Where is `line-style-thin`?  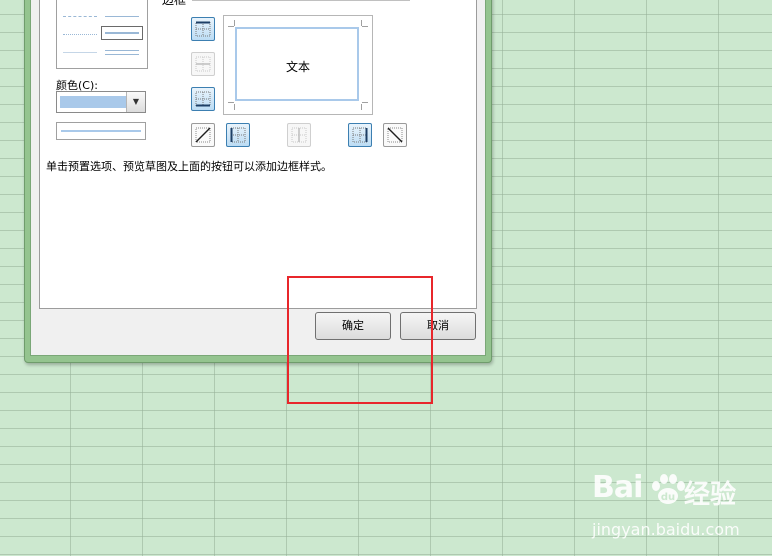
line-style-thin is located at coordinates (122, 16).